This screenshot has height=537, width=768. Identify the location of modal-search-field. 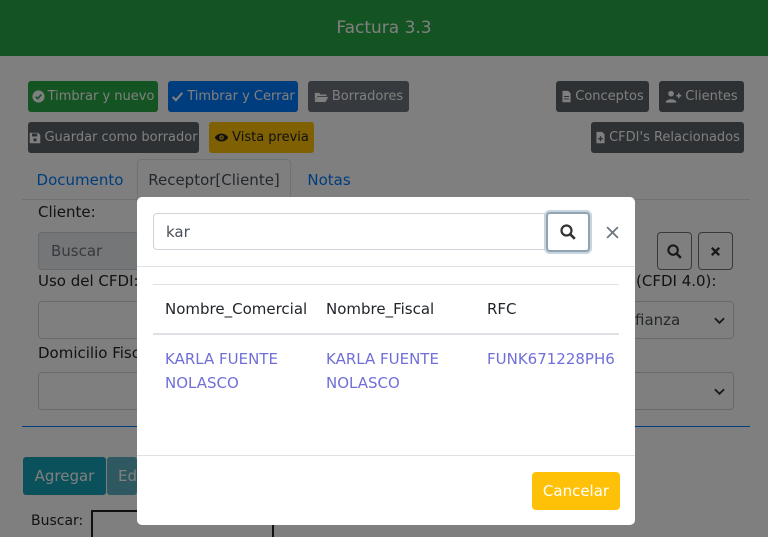
(349, 231).